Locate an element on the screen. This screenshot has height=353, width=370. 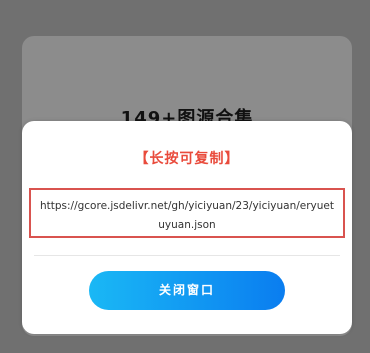
close-window-button: 关闭窗口 is located at coordinates (187, 290).